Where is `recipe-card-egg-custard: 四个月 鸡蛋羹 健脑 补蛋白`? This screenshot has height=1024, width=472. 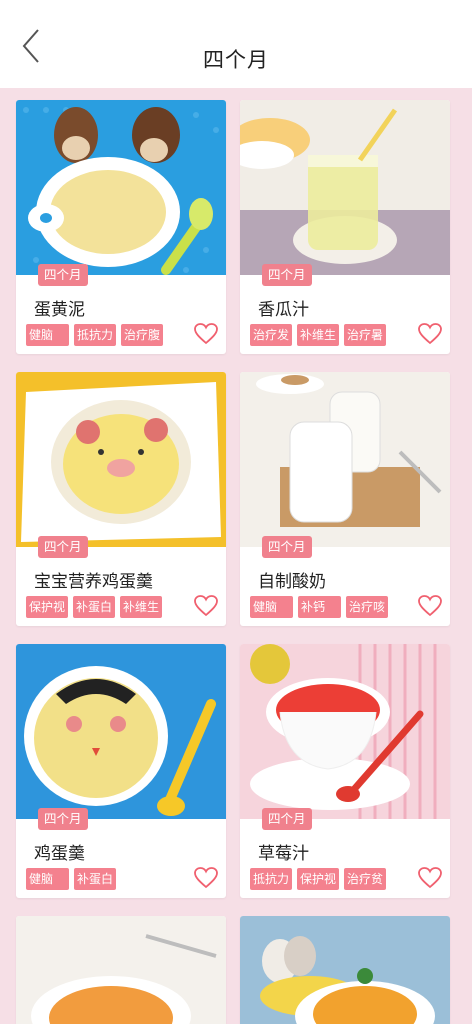 recipe-card-egg-custard: 四个月 鸡蛋羹 健脑 补蛋白 is located at coordinates (121, 771).